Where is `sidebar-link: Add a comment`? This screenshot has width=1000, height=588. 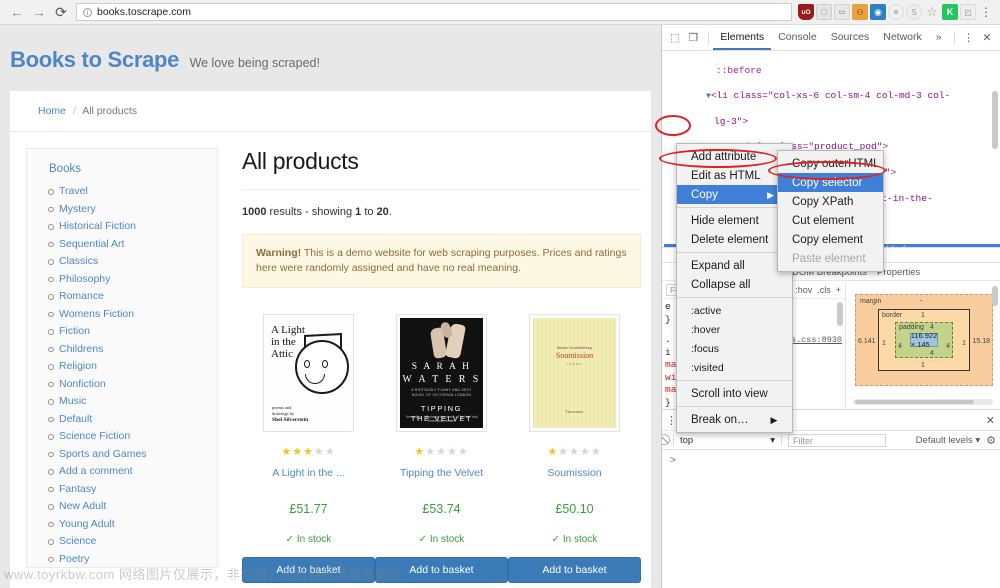 sidebar-link: Add a comment is located at coordinates (96, 471).